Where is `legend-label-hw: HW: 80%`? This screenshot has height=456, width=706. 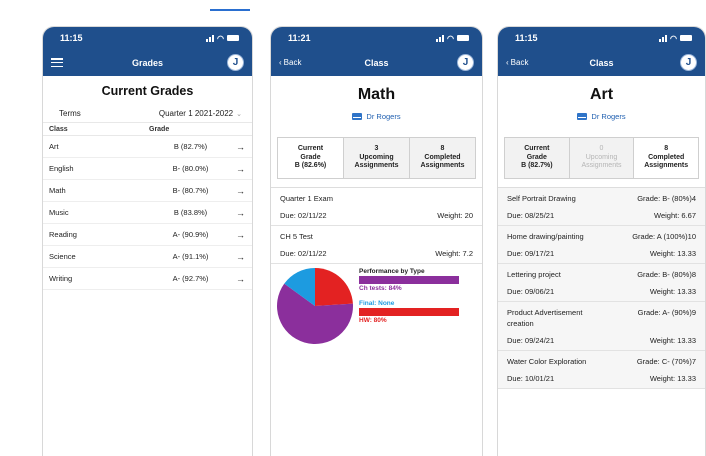 legend-label-hw: HW: 80% is located at coordinates (373, 320).